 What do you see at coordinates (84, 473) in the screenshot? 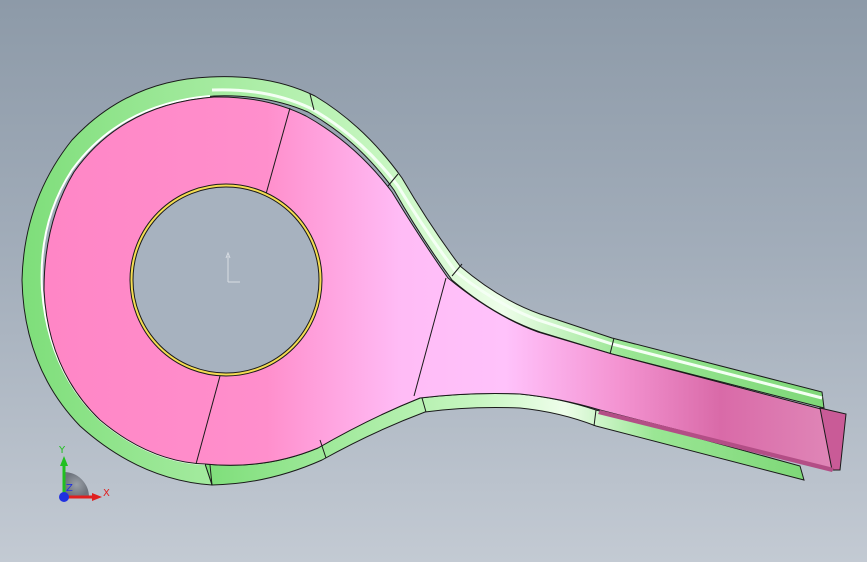
I see `coordinate-triad: Y X Z` at bounding box center [84, 473].